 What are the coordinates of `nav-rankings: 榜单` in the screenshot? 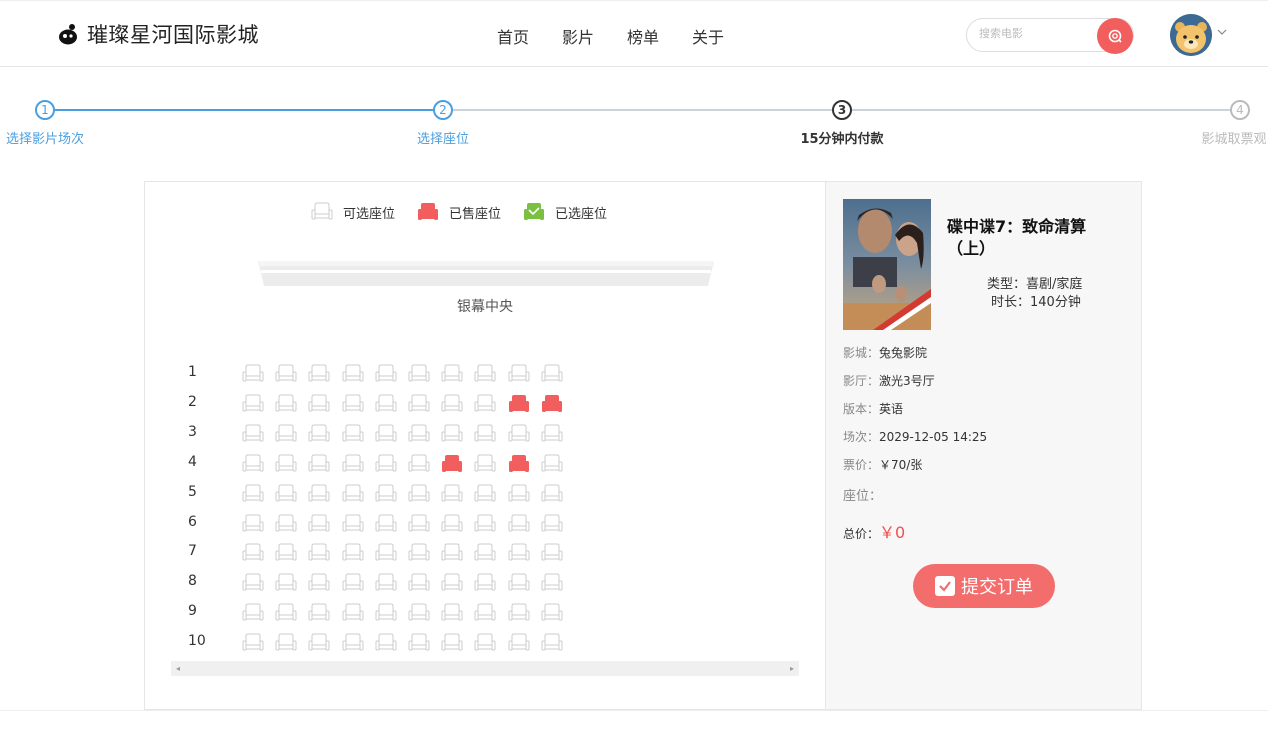 It's located at (643, 36).